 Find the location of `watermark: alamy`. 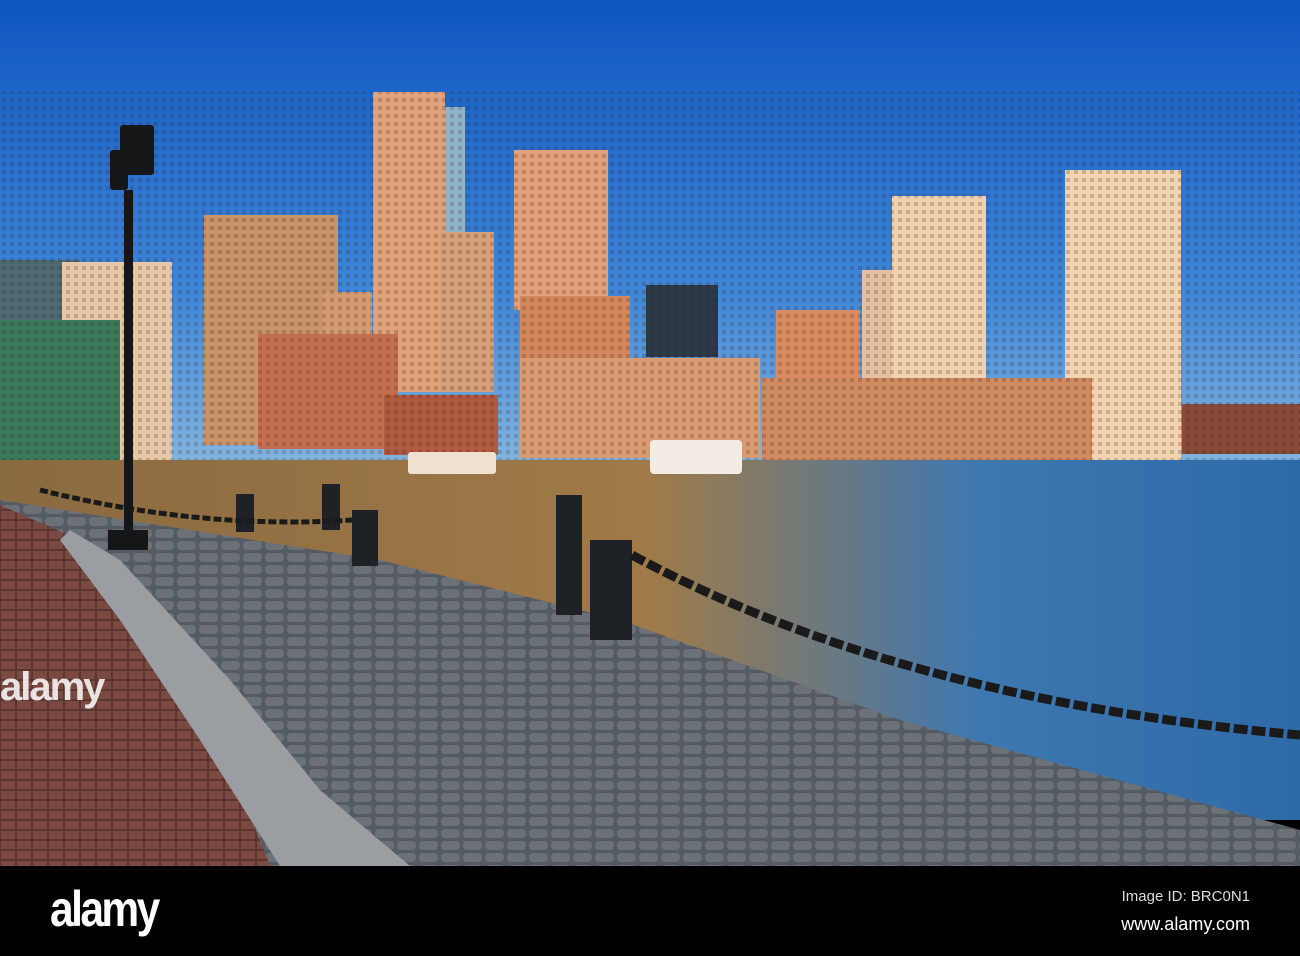

watermark: alamy is located at coordinates (52, 687).